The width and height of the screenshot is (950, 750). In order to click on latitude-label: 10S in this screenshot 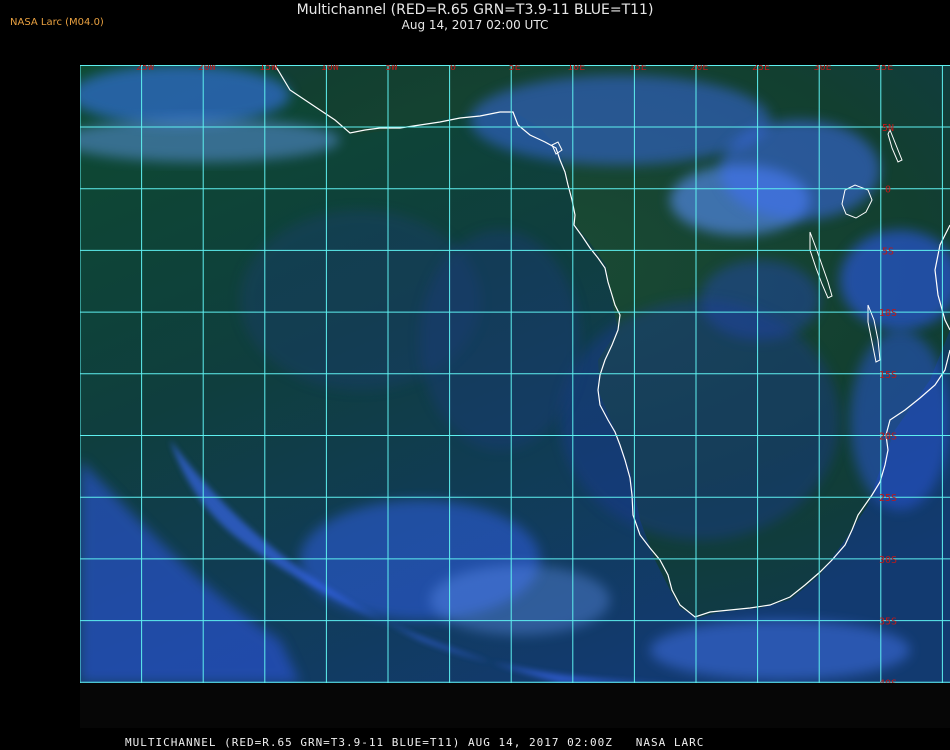, I will do `click(888, 313)`.